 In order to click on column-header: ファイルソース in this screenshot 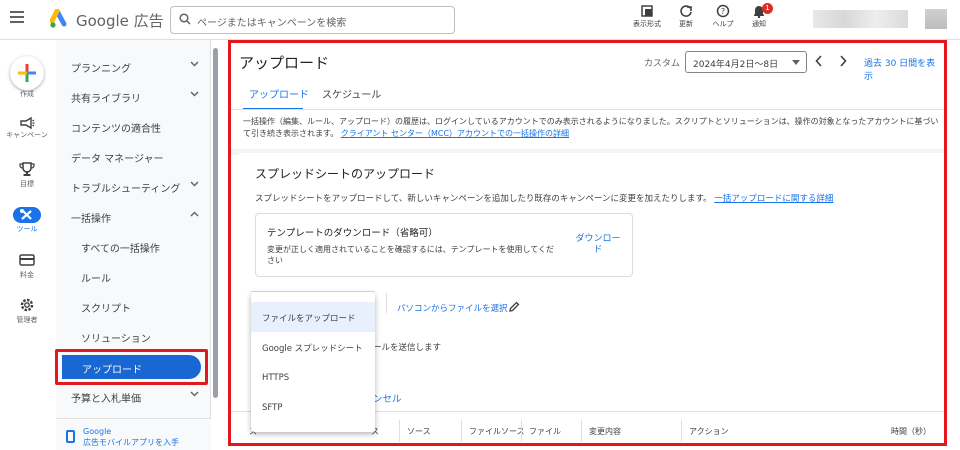, I will do `click(497, 431)`.